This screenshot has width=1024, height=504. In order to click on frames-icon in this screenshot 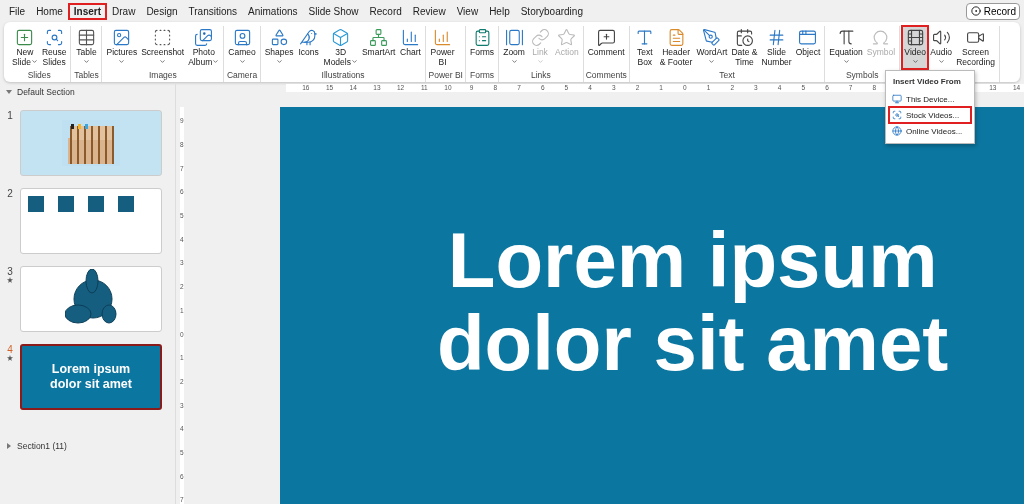, I will do `click(514, 37)`.